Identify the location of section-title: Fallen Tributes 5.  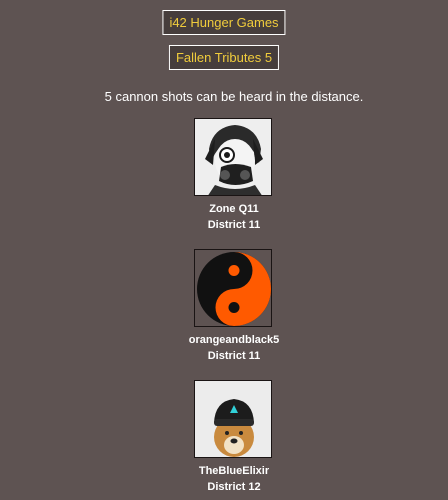
(224, 57).